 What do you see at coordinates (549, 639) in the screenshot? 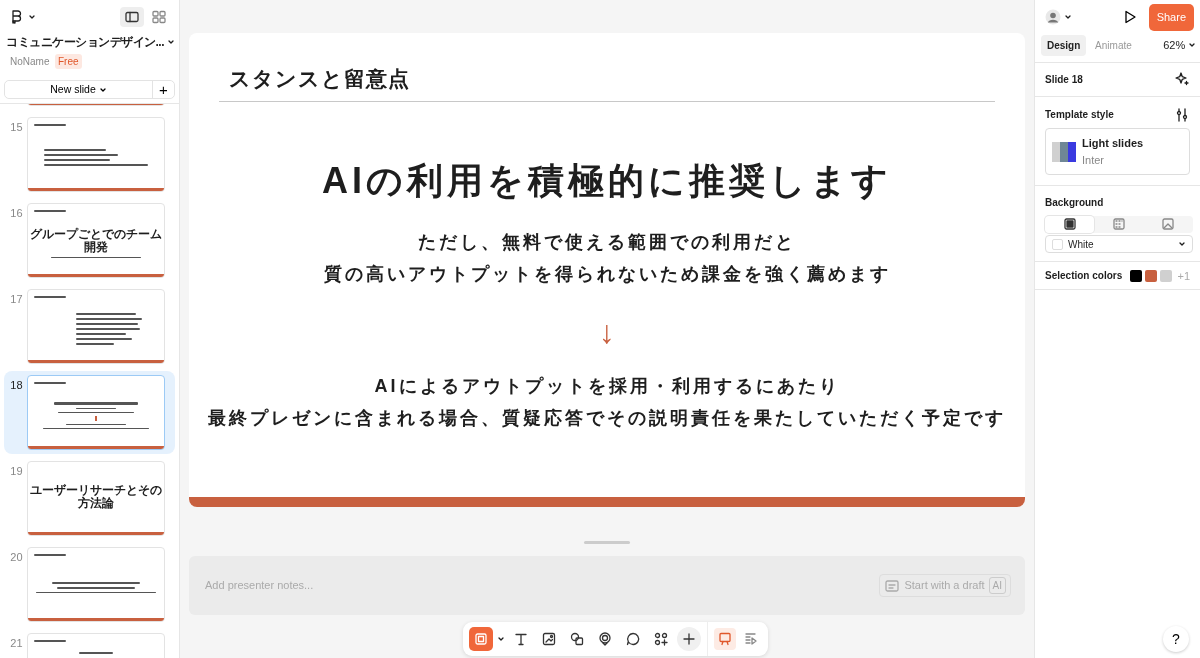
I see `image-icon` at bounding box center [549, 639].